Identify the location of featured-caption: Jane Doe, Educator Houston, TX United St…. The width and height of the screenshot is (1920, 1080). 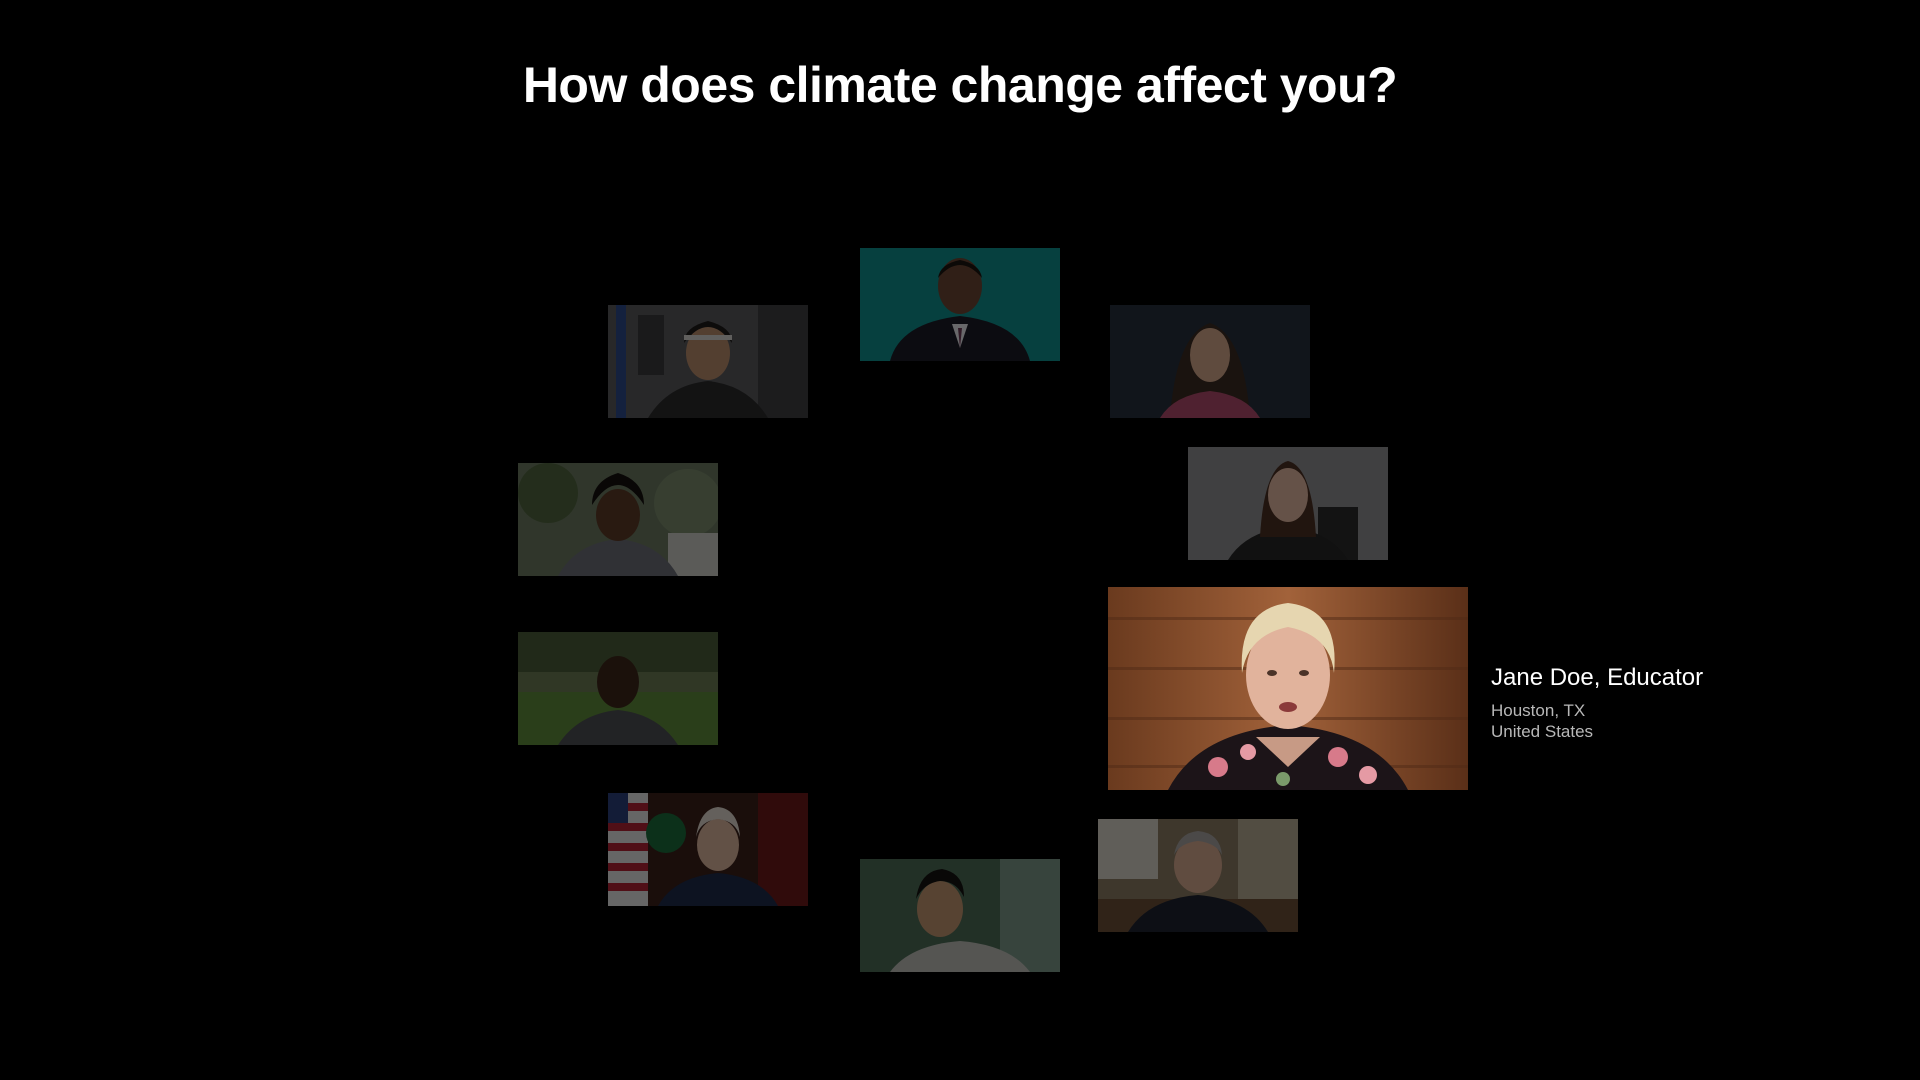
(1597, 703).